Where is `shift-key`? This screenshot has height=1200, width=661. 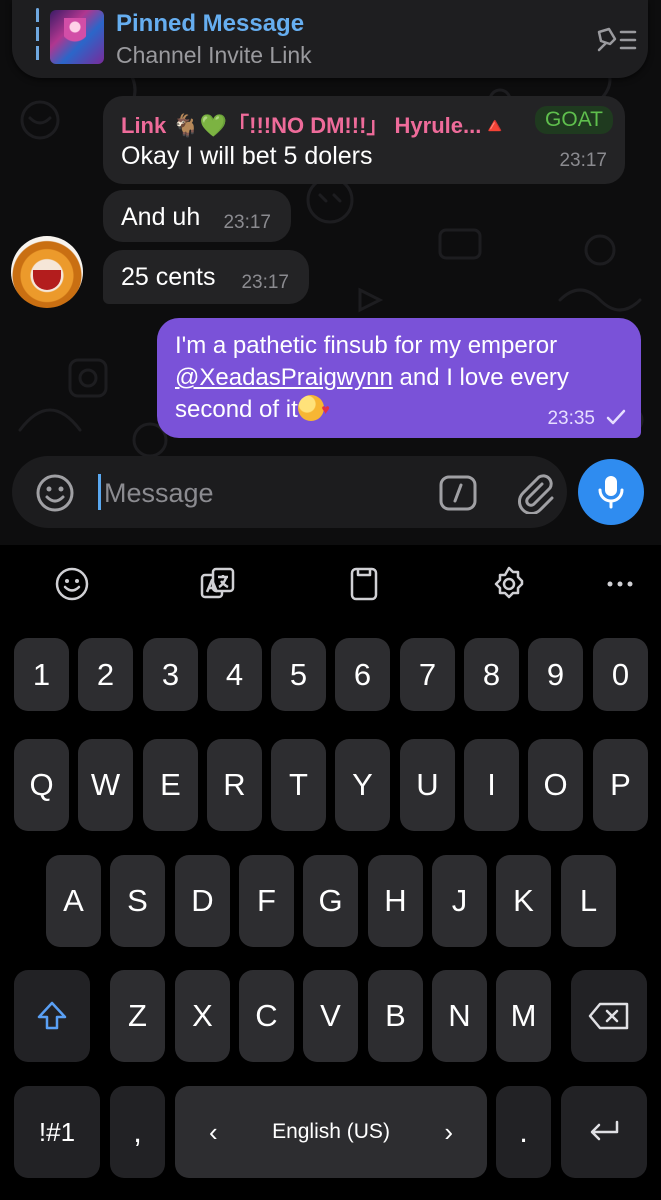
shift-key is located at coordinates (52, 1016).